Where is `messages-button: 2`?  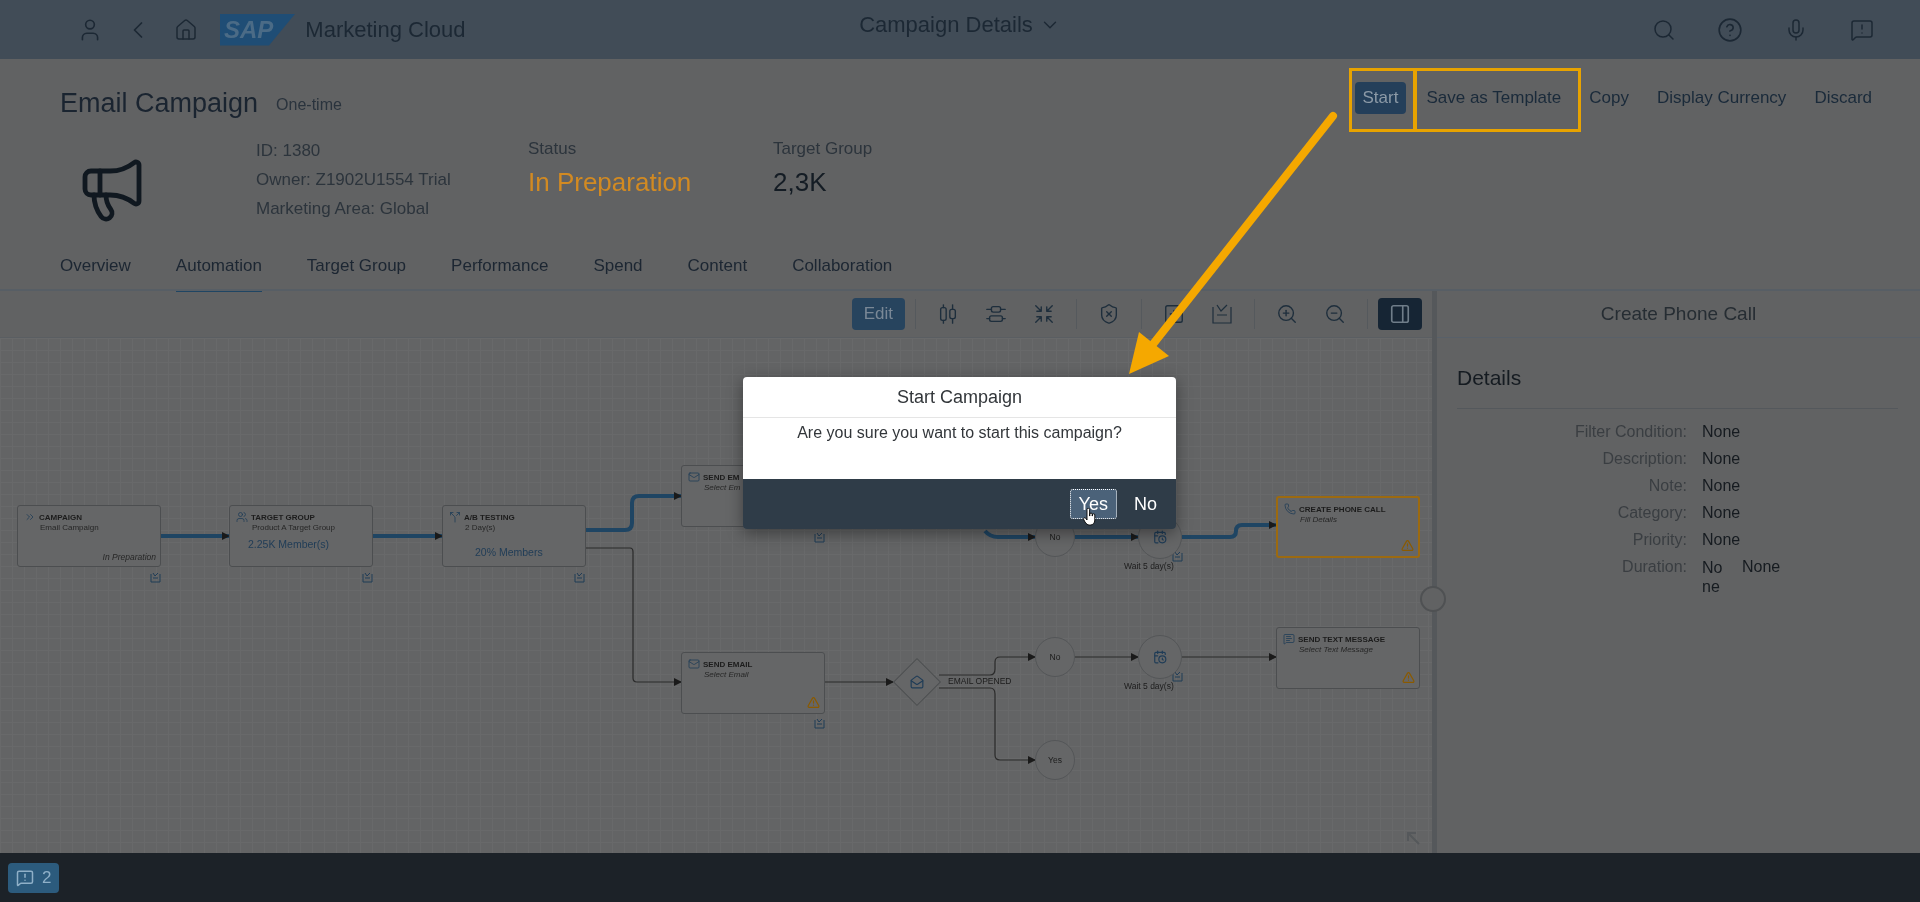
messages-button: 2 is located at coordinates (34, 877).